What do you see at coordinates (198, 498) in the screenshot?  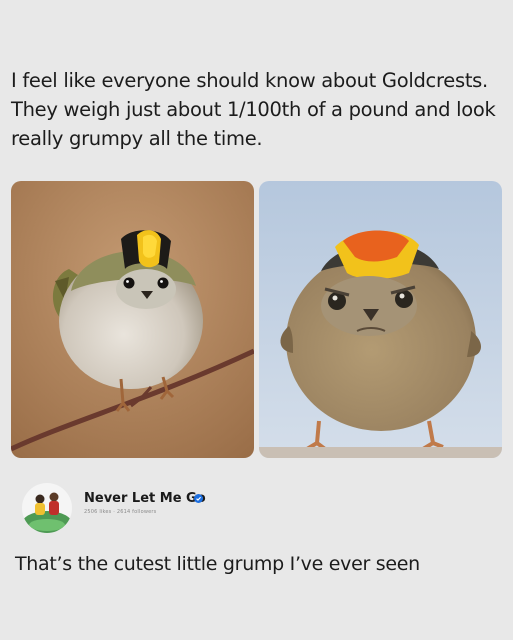 I see `verified-badge-icon` at bounding box center [198, 498].